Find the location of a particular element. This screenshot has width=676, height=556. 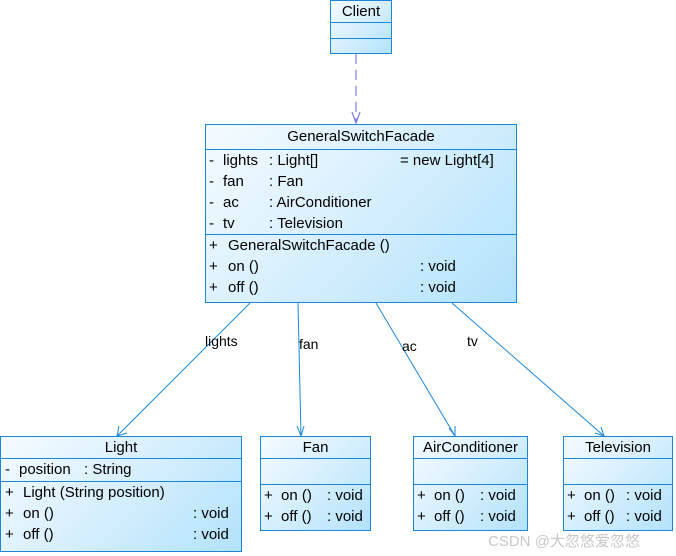

class-fan: Fan + on () : void + off () : void is located at coordinates (315, 483).